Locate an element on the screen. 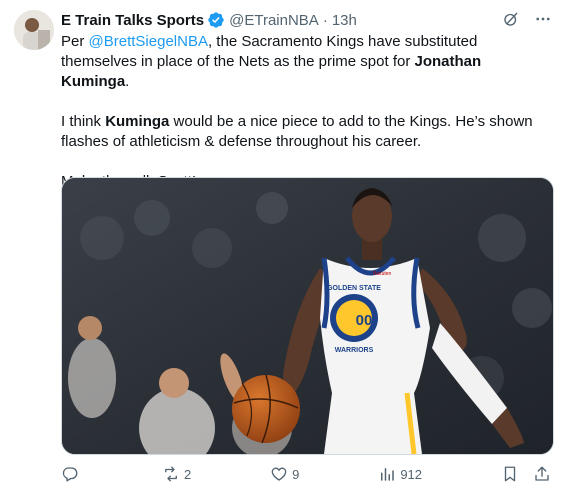 The image size is (564, 494). author-avatar is located at coordinates (34, 30).